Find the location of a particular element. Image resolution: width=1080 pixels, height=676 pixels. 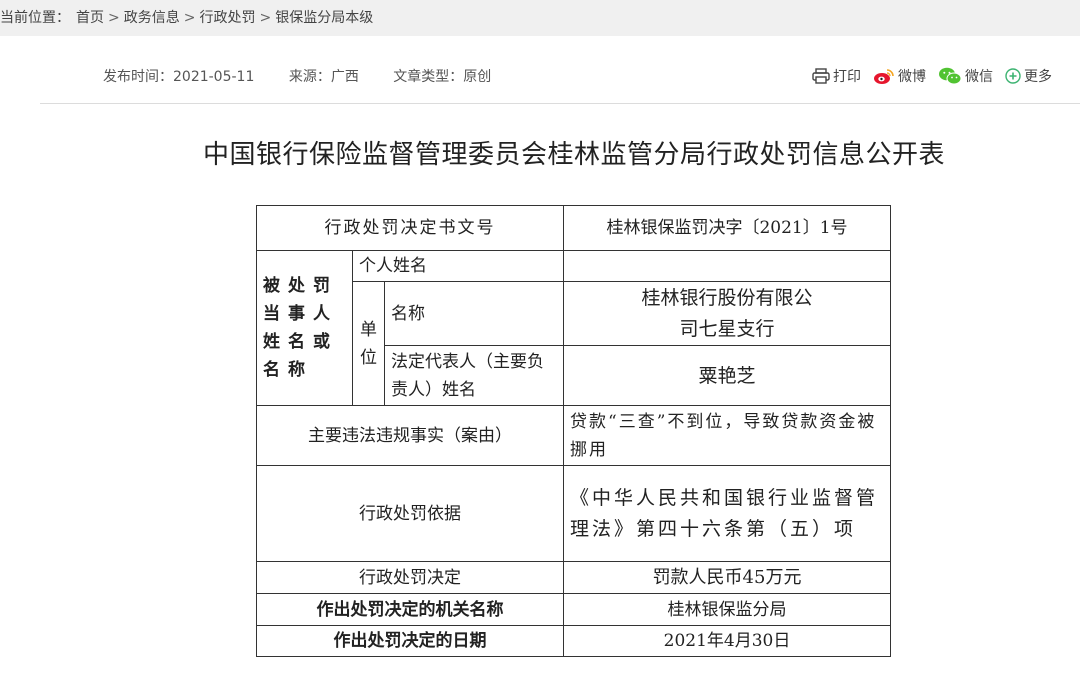

date-label: 作出处罚决定的日期 is located at coordinates (410, 641).